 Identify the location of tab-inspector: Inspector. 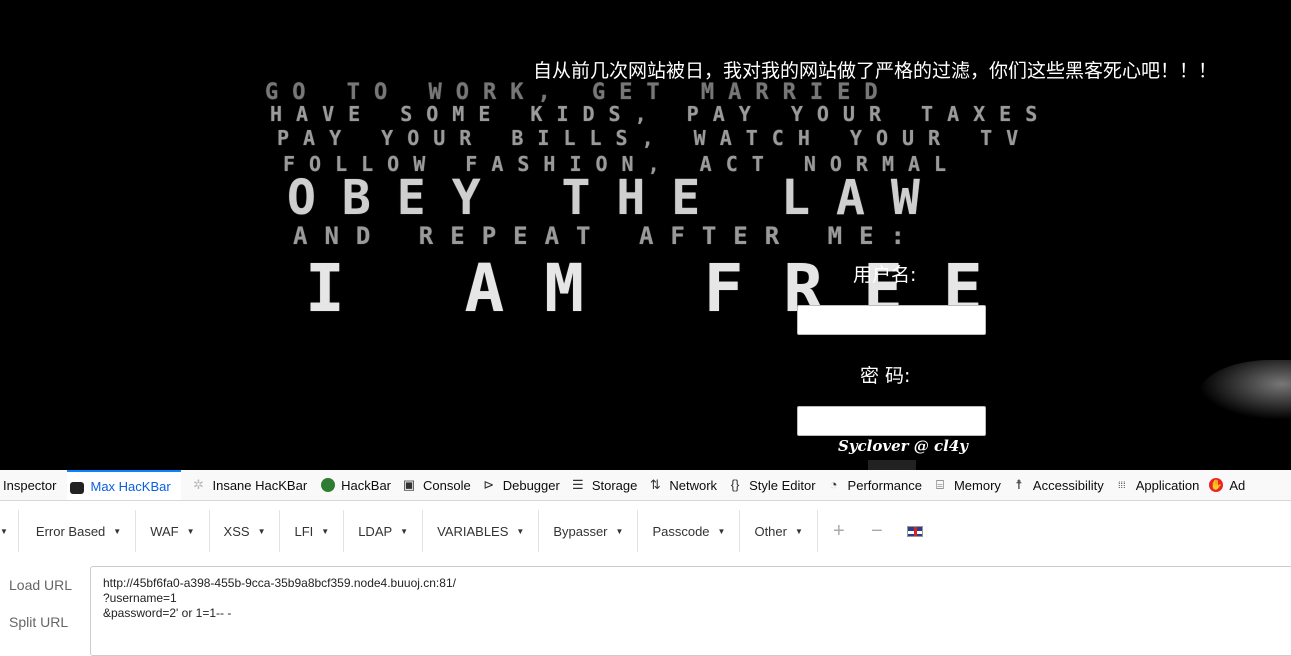
(31, 485).